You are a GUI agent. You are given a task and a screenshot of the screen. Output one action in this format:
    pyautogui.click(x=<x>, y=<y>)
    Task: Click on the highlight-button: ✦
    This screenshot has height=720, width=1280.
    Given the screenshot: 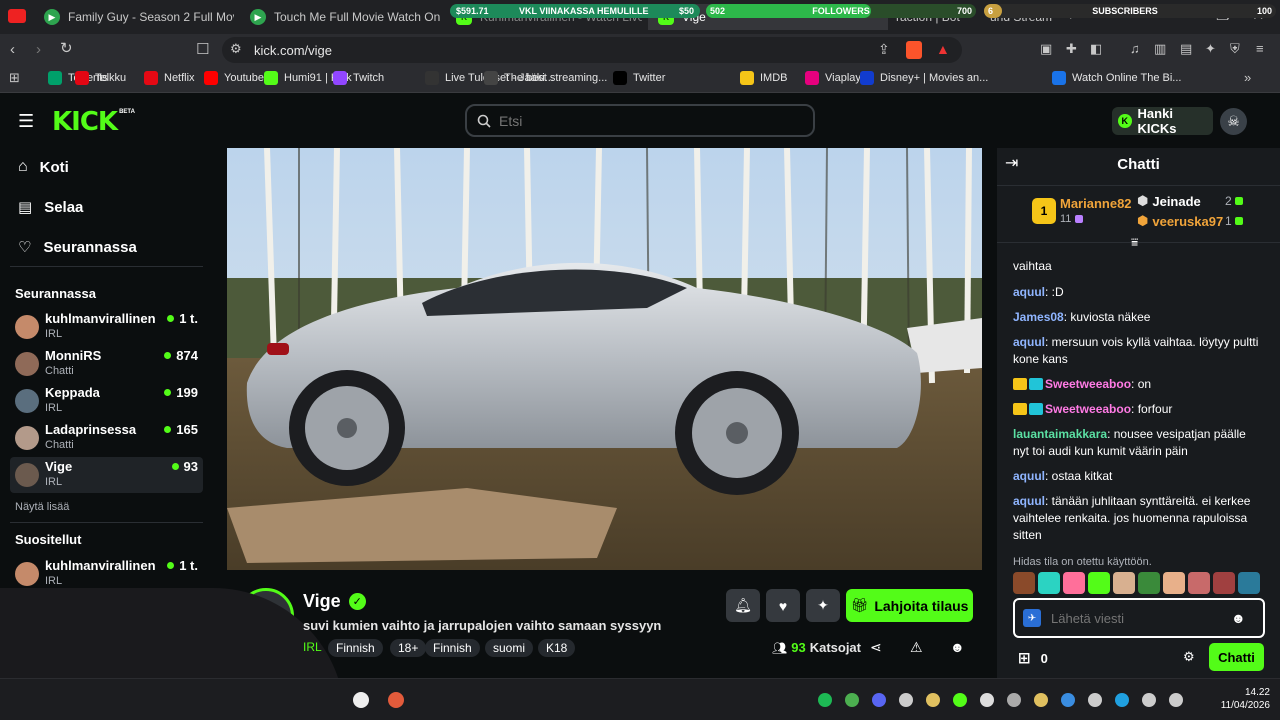 What is the action you would take?
    pyautogui.click(x=823, y=605)
    